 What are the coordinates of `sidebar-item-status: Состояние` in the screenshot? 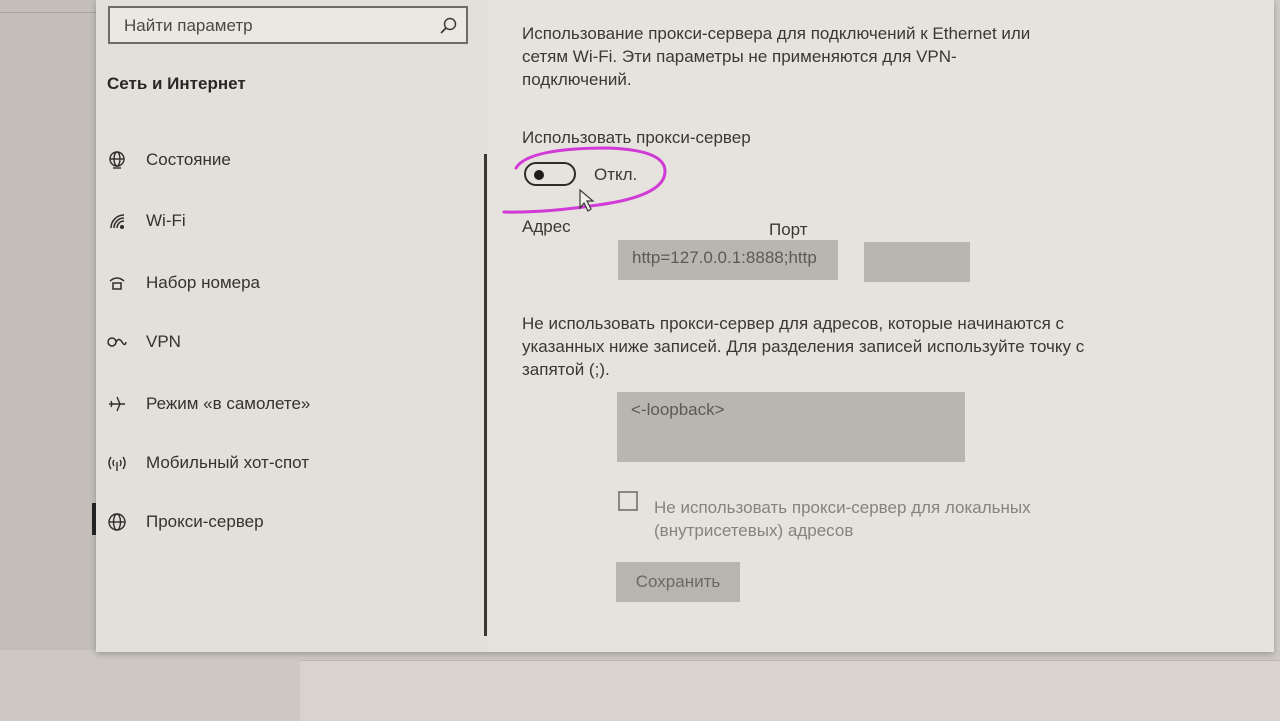 It's located at (286, 160).